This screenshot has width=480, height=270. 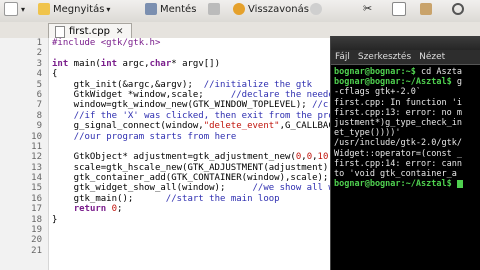 What do you see at coordinates (39, 126) in the screenshot?
I see `line-number: 9` at bounding box center [39, 126].